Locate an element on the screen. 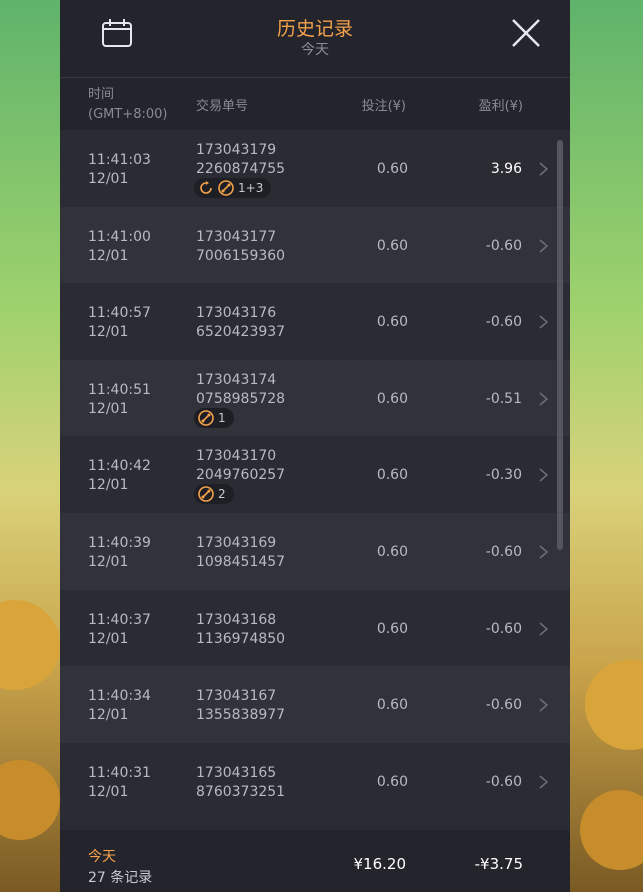 This screenshot has height=892, width=643. close-icon is located at coordinates (526, 33).